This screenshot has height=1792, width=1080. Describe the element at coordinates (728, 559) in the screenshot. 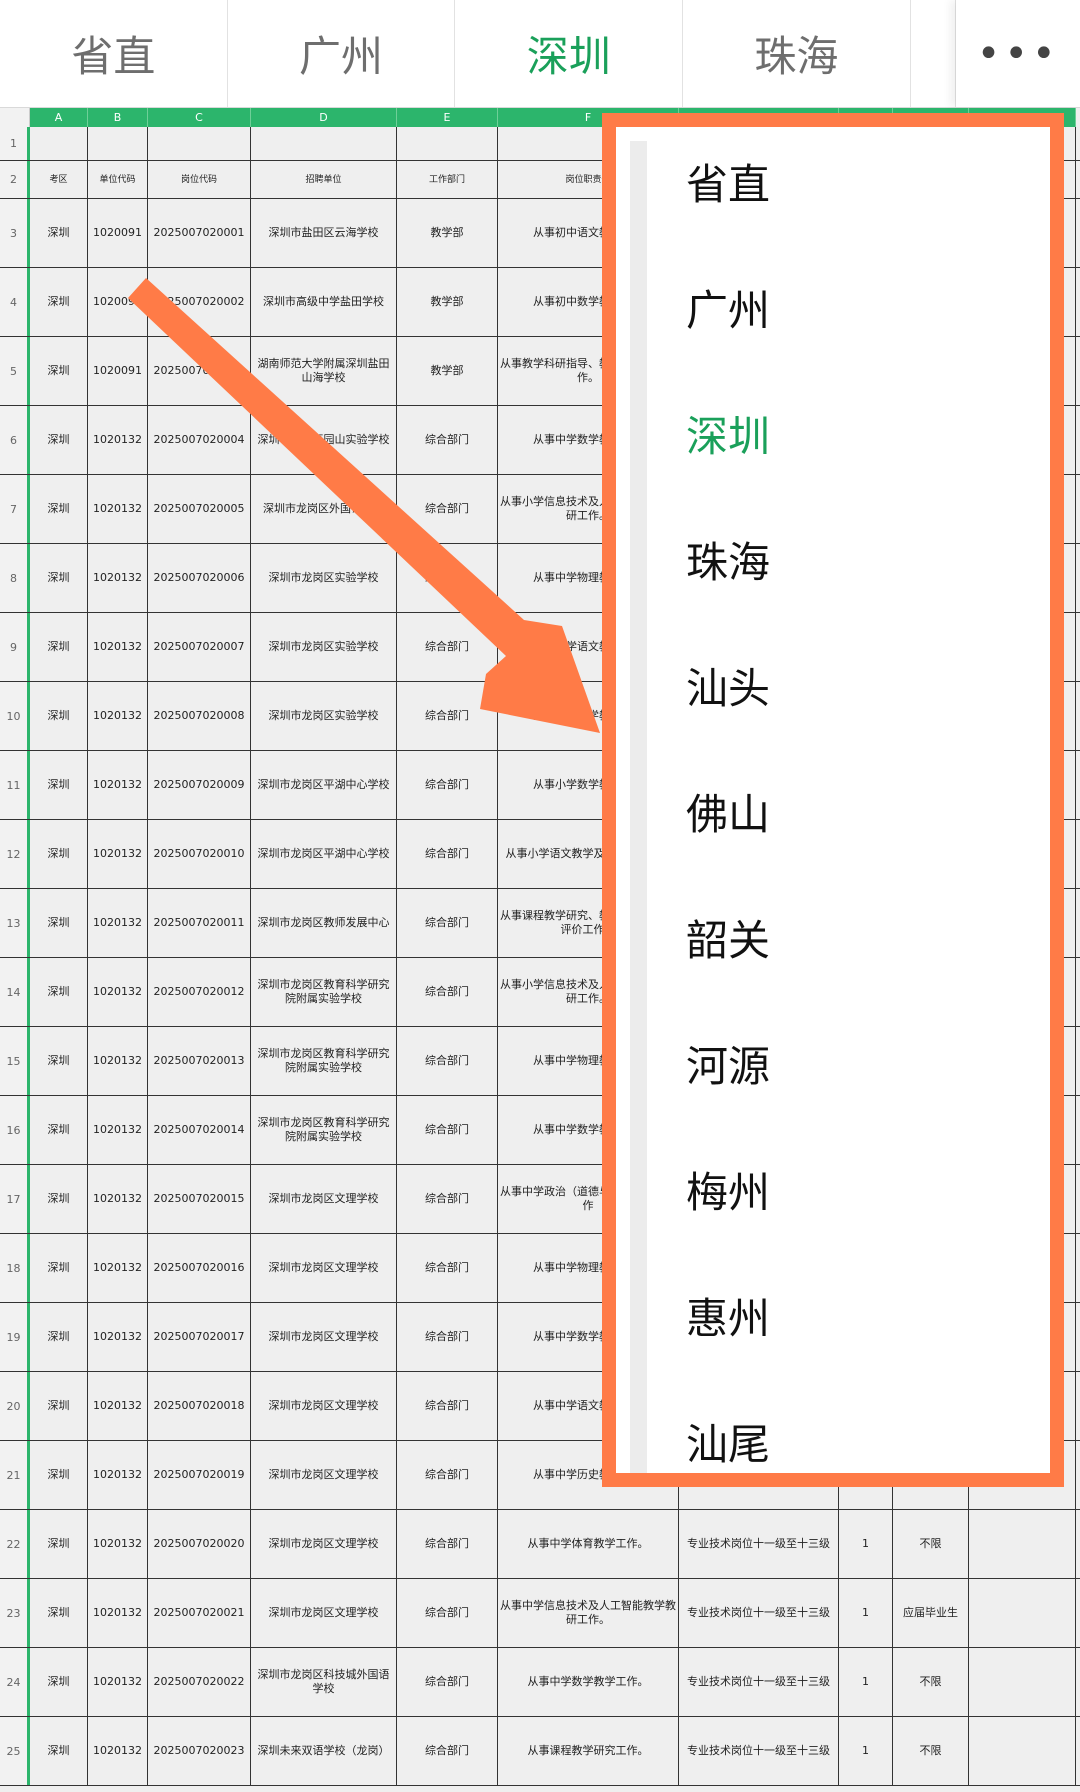

I see `dropdown-item: 珠海` at that location.